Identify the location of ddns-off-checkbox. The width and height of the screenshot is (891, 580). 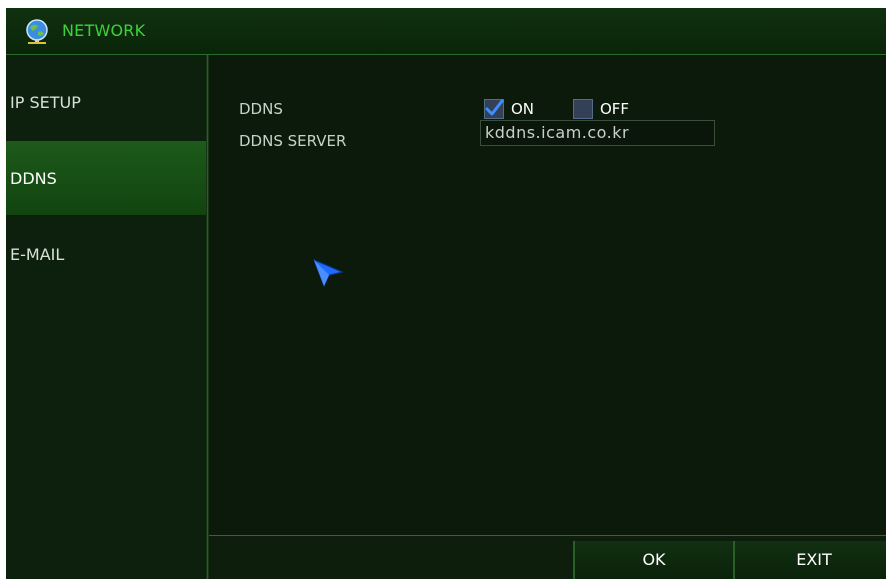
(583, 109).